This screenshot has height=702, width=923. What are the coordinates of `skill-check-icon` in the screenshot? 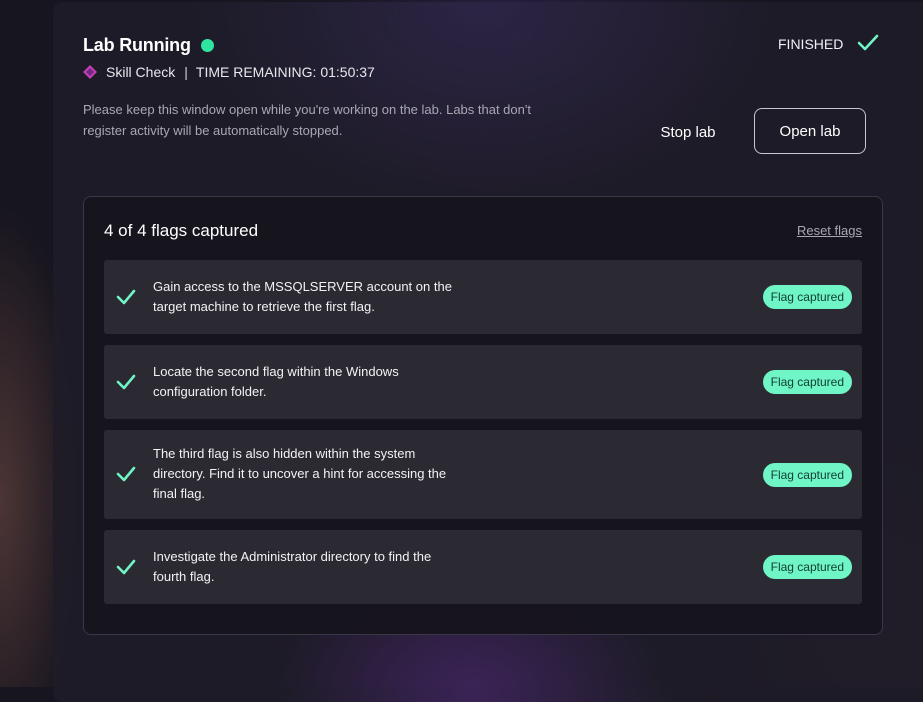 It's located at (90, 72).